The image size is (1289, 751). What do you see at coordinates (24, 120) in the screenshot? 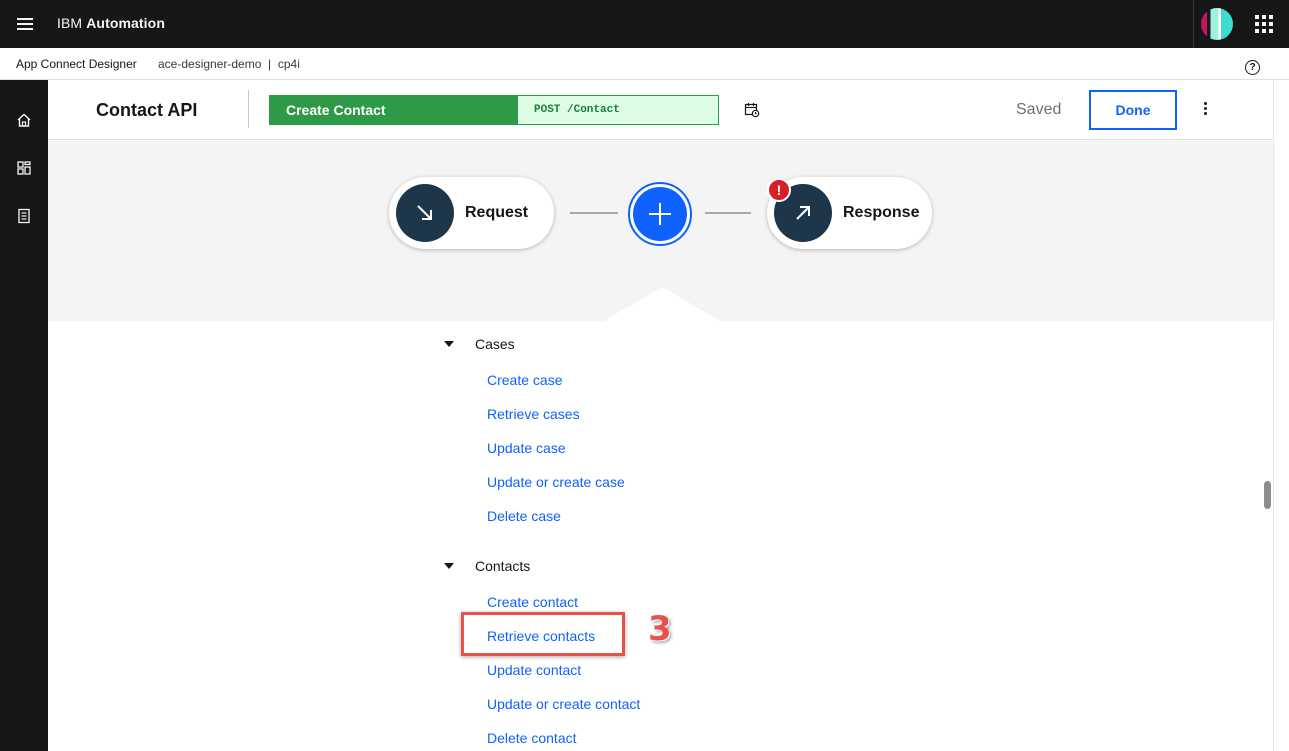
I see `home-icon` at bounding box center [24, 120].